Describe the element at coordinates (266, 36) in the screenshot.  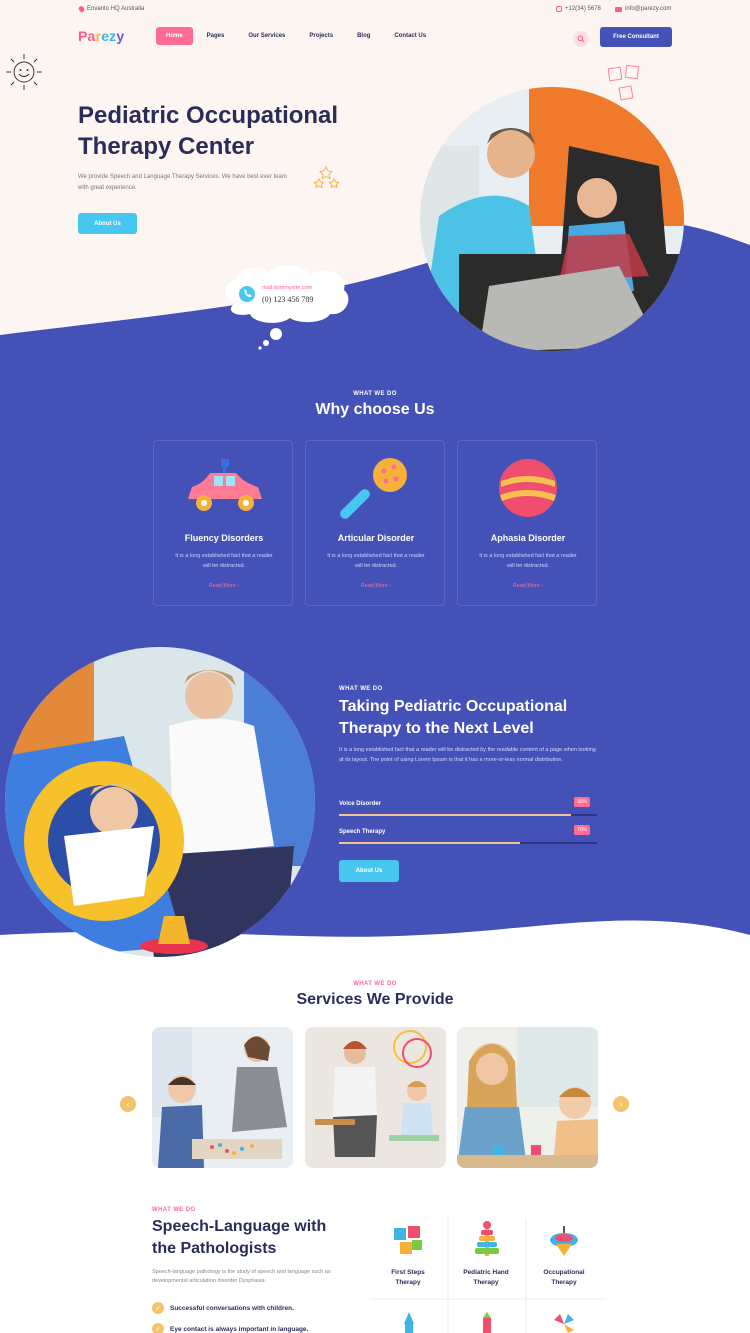
I see `nav-our-services: Our Services` at that location.